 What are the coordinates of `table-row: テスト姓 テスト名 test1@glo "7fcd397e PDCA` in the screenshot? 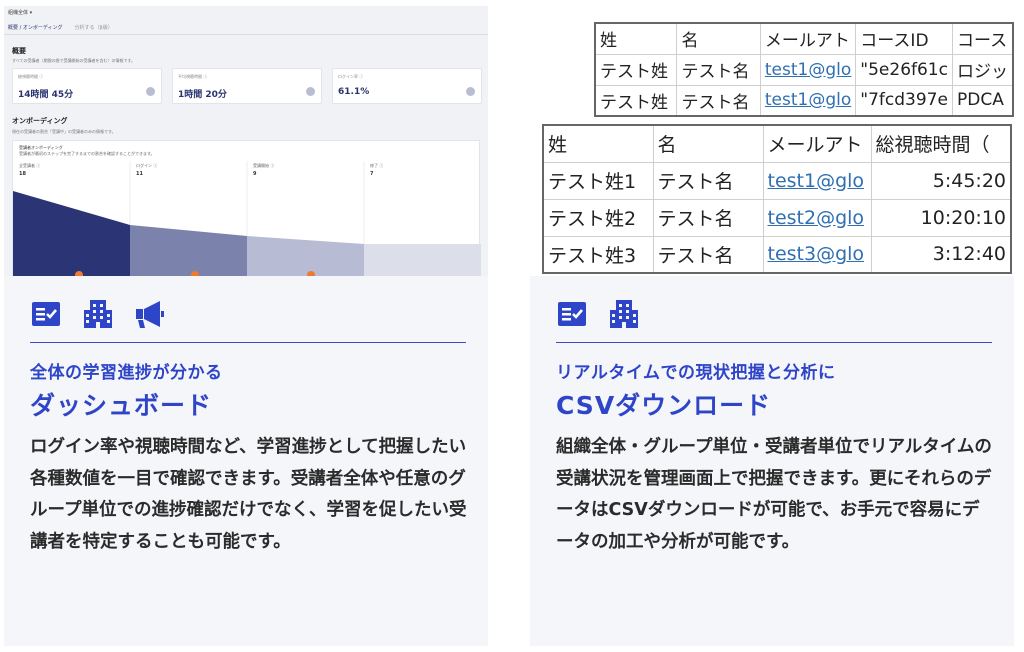 It's located at (804, 100).